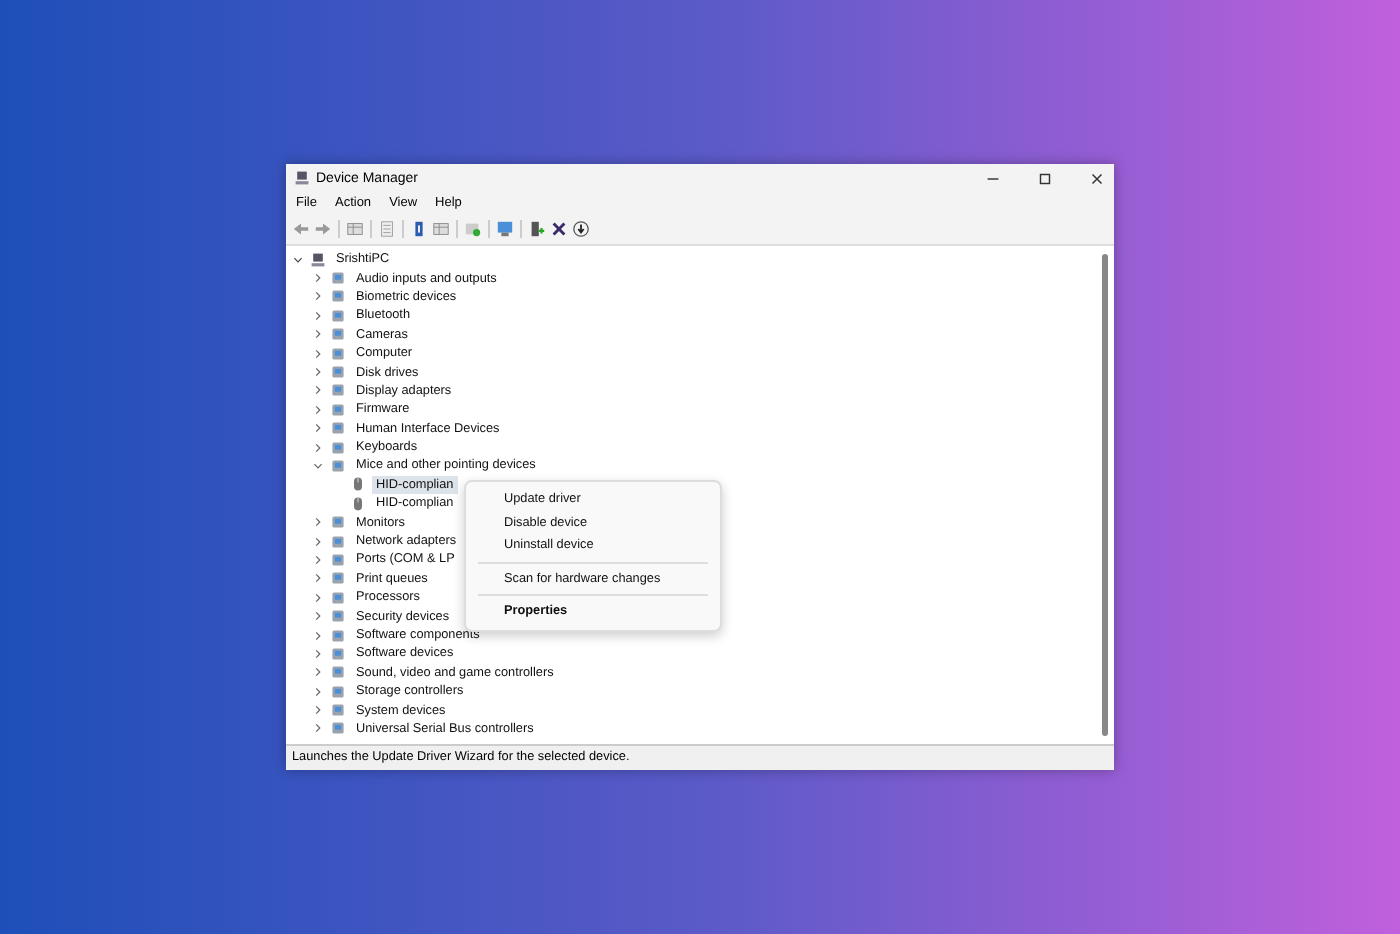 Image resolution: width=1400 pixels, height=934 pixels. Describe the element at coordinates (1097, 178) in the screenshot. I see `close-icon` at that location.